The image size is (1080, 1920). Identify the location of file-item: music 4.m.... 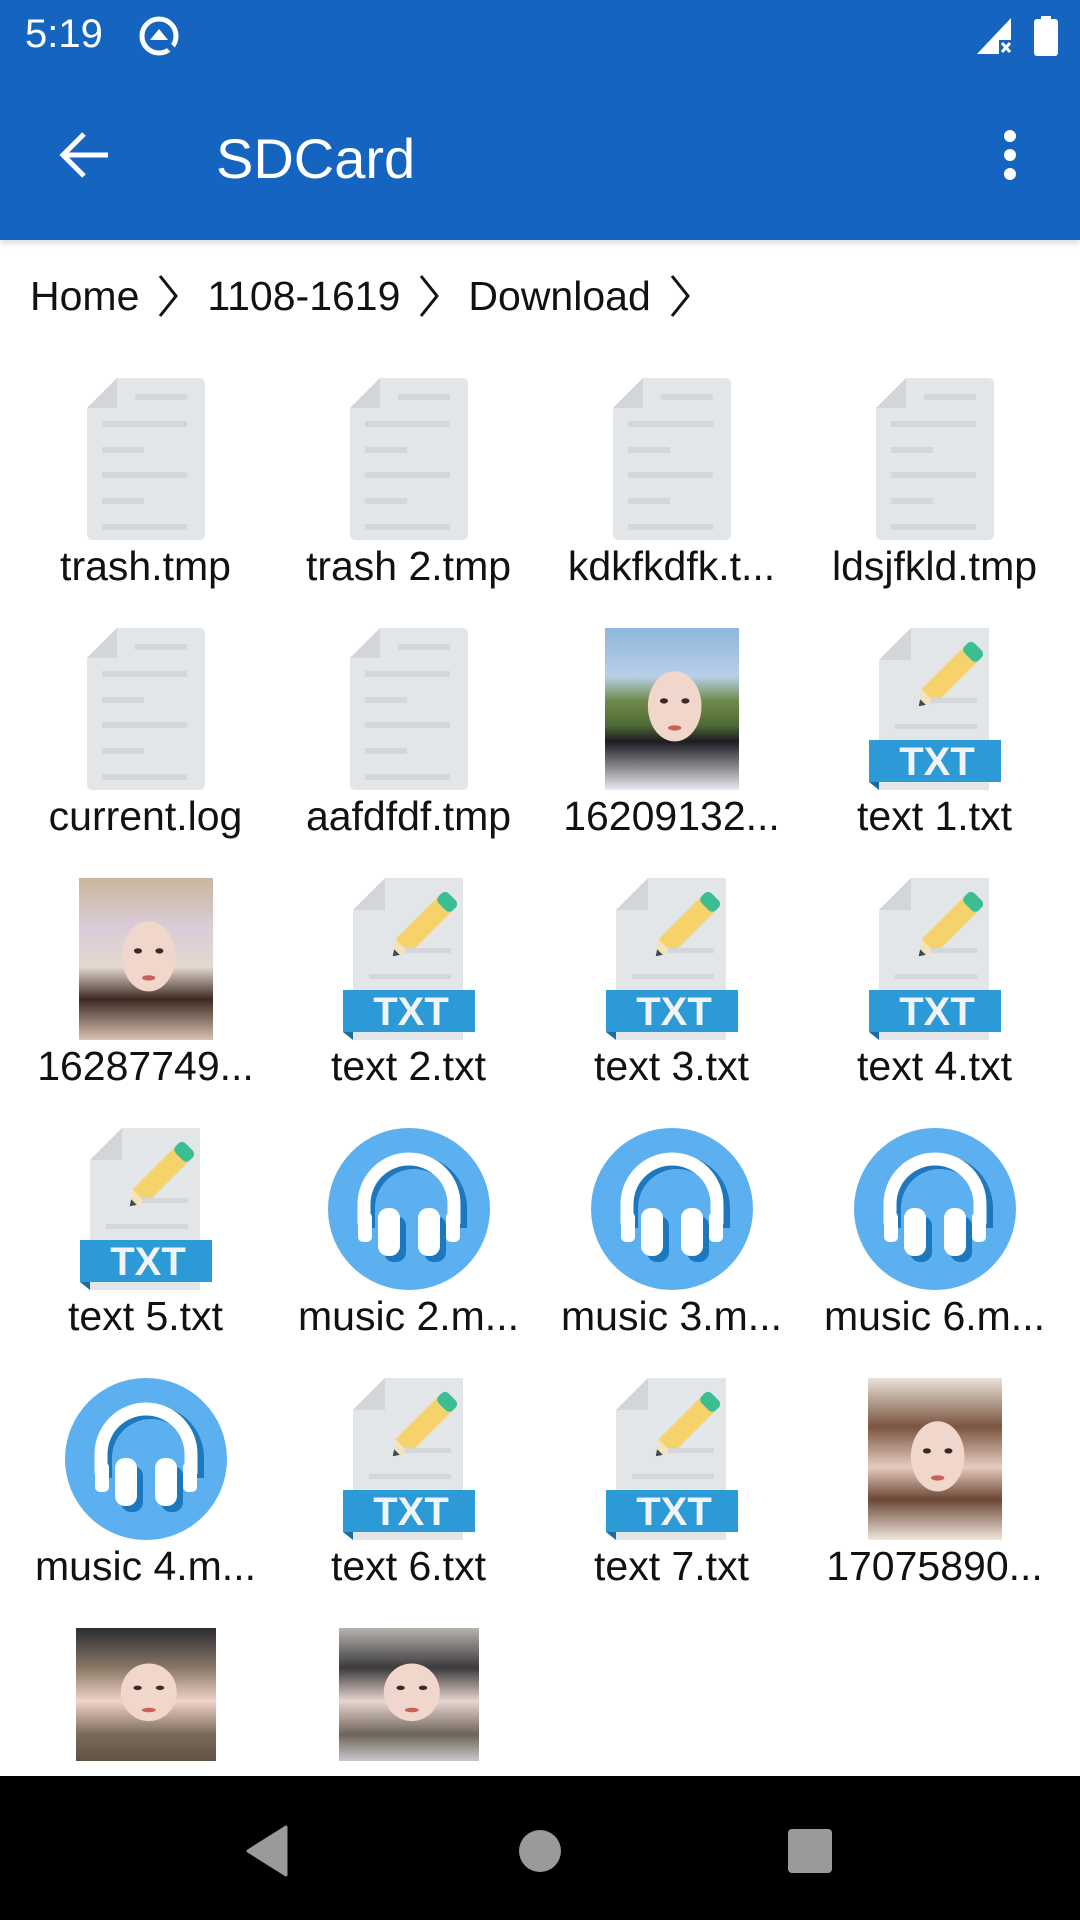
(145, 1503).